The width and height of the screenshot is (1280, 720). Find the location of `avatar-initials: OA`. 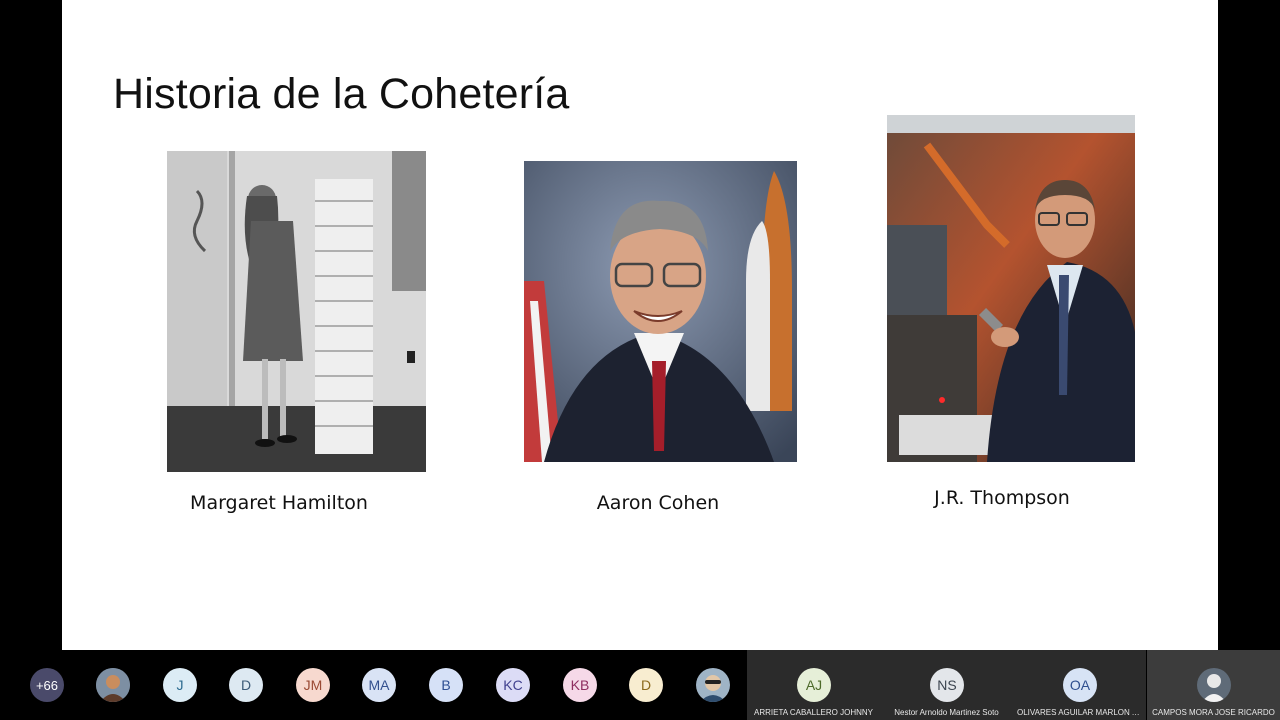

avatar-initials: OA is located at coordinates (1080, 685).